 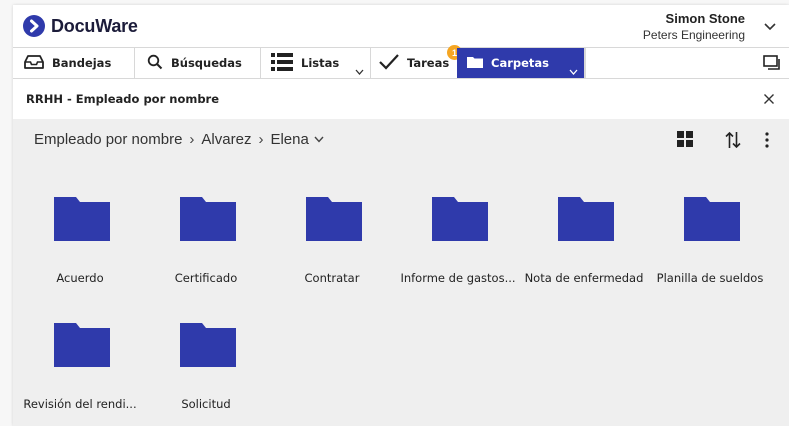 I want to click on tab-busquedas: Búsquedas, so click(x=198, y=63).